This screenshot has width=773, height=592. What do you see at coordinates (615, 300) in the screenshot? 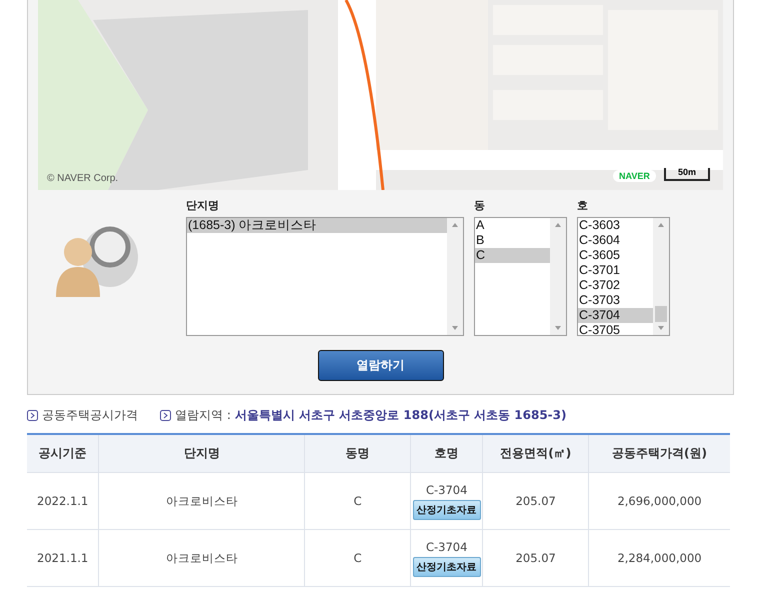
I see `list-option: C-3703` at bounding box center [615, 300].